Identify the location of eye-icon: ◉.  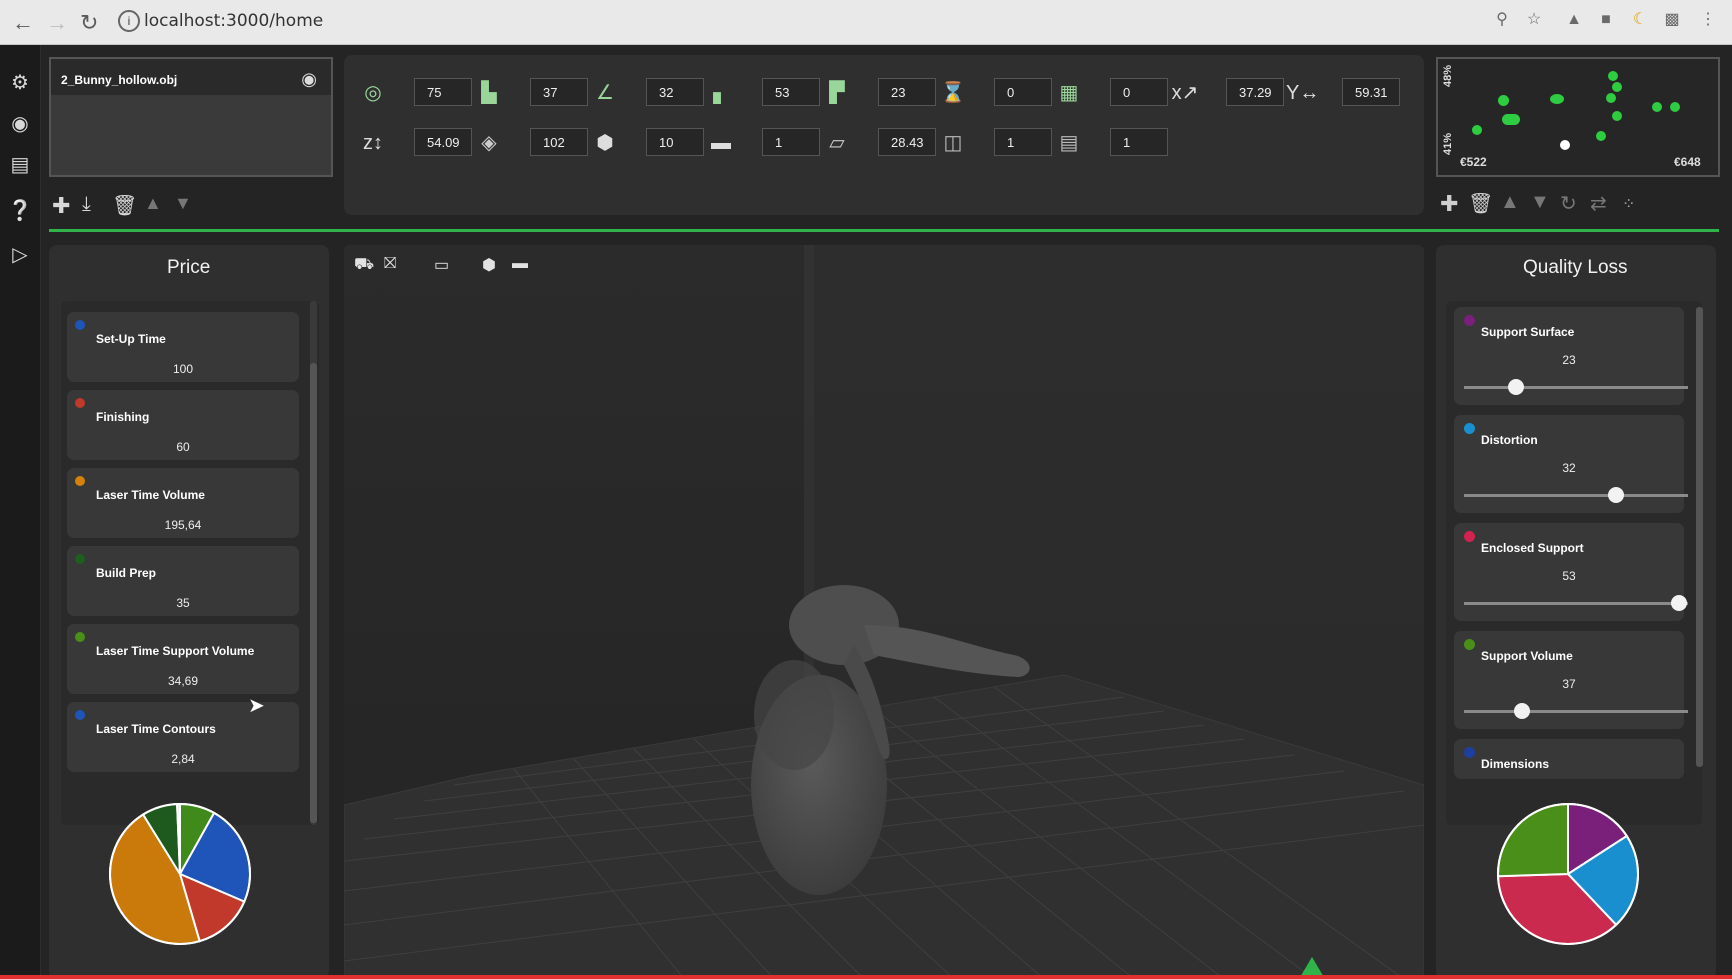
(20, 124).